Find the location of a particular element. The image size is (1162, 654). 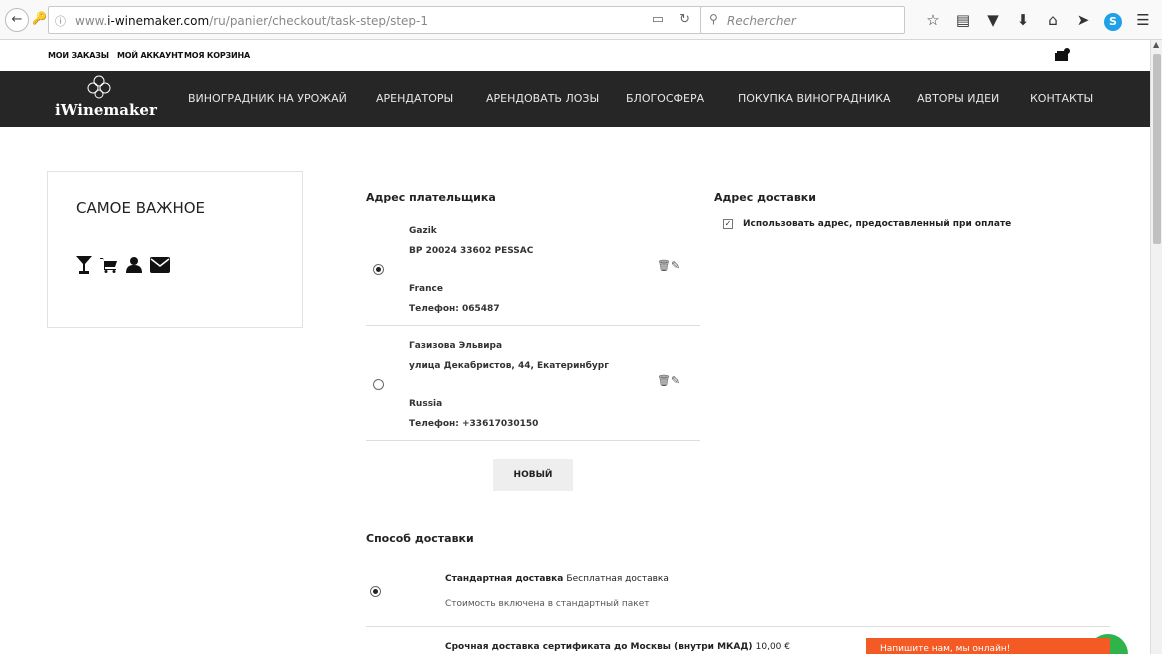

nav-rent-vines: АРЕНДОВАТЬ ЛОЗЫ is located at coordinates (542, 98).